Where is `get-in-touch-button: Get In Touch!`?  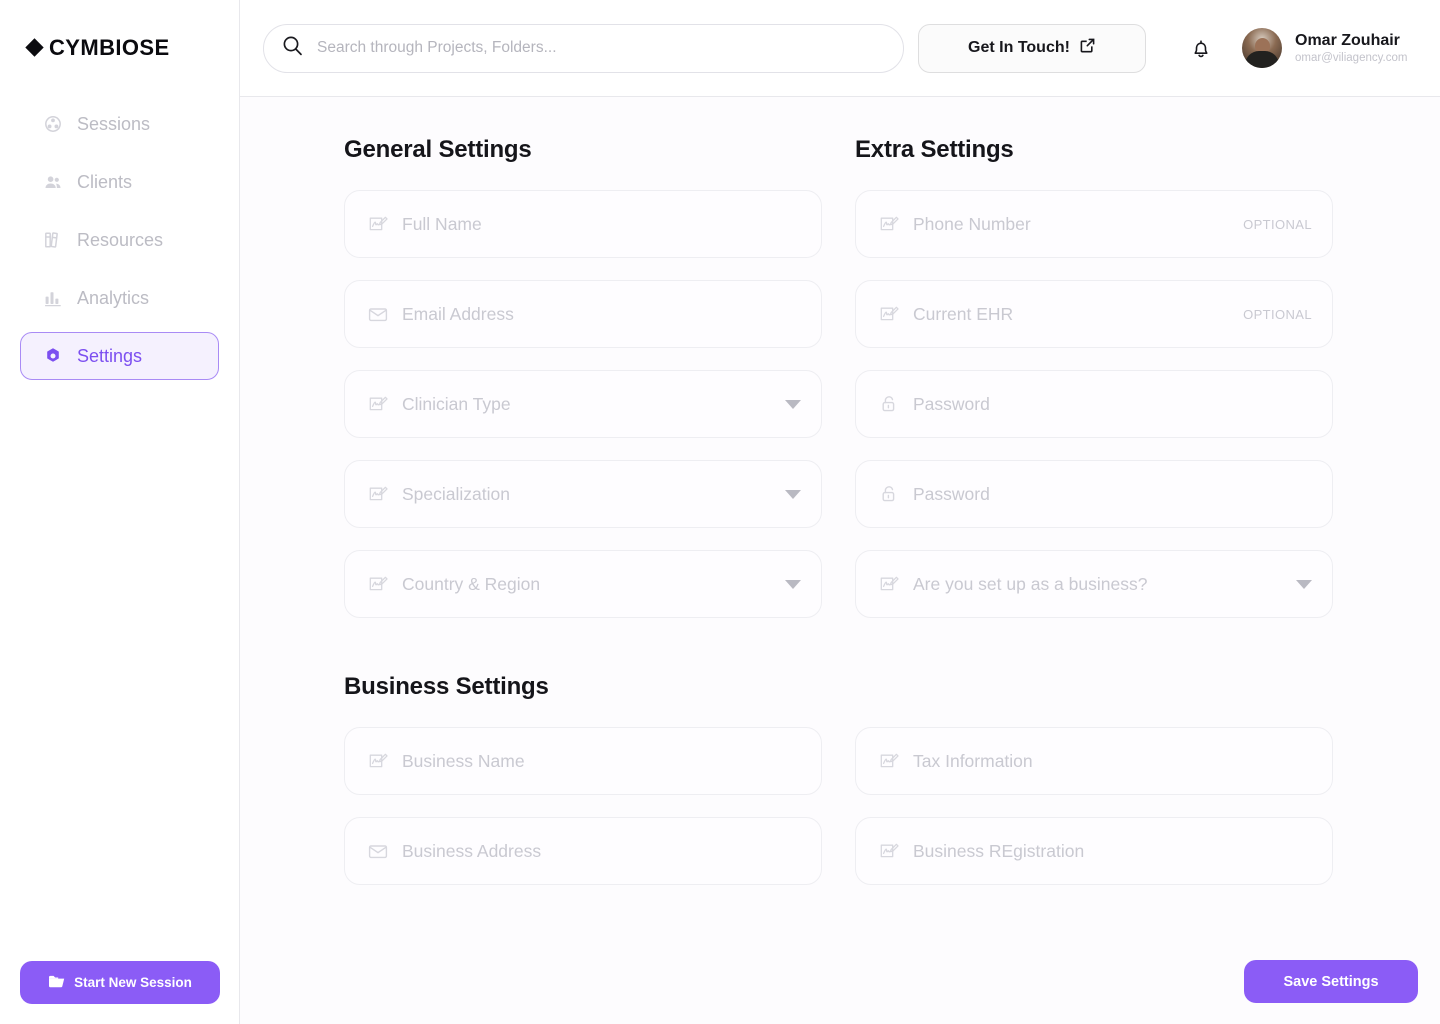 get-in-touch-button: Get In Touch! is located at coordinates (1032, 48).